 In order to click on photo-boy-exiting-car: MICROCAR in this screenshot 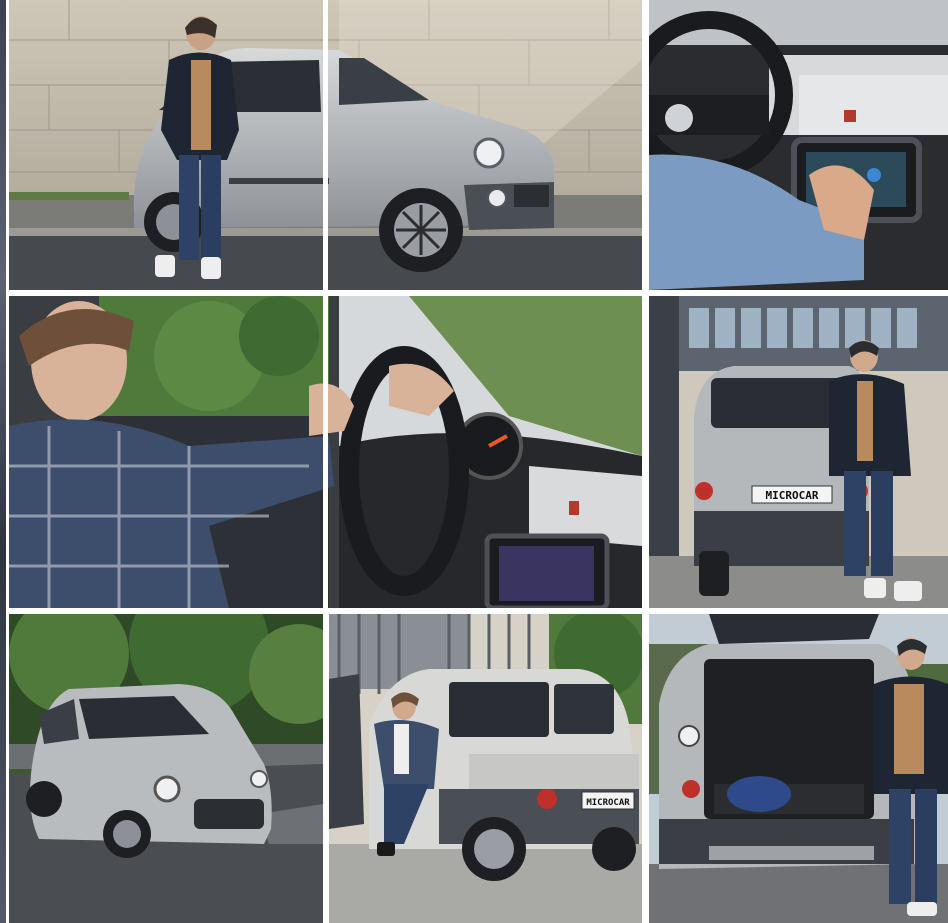, I will do `click(485, 768)`.